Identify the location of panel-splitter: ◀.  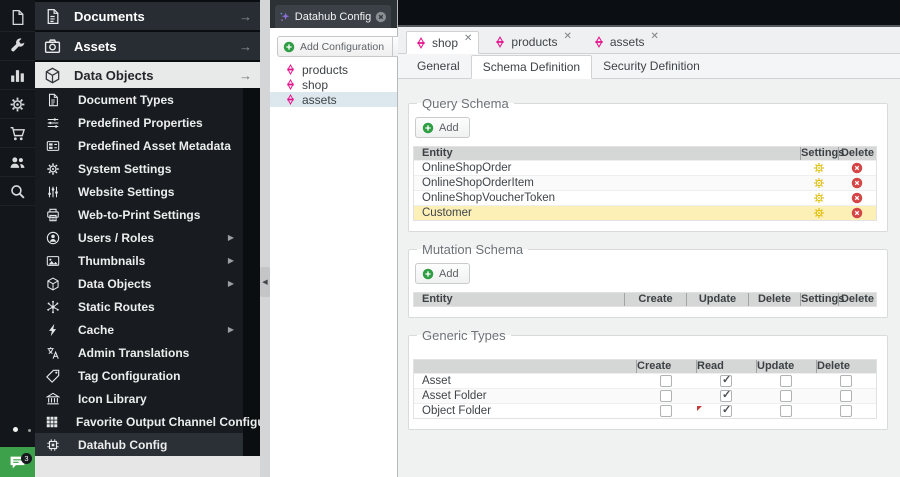
(265, 238).